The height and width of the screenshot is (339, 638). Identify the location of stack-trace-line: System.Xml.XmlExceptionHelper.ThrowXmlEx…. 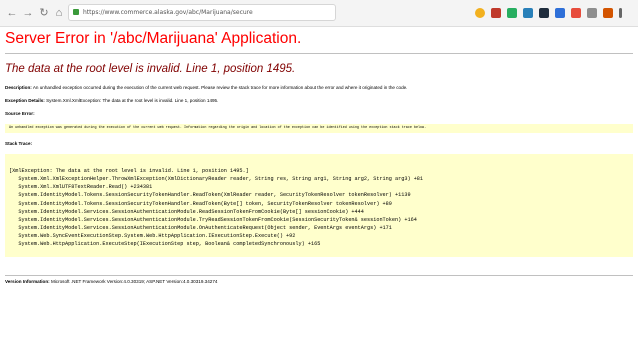
(221, 179).